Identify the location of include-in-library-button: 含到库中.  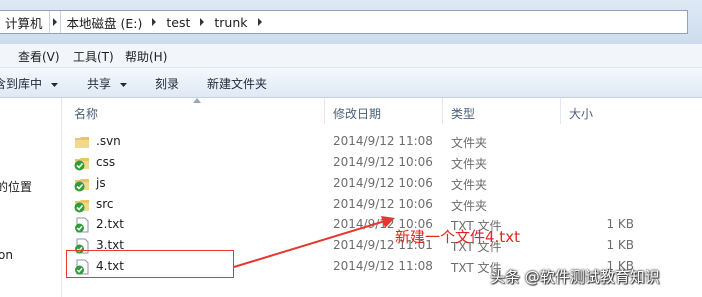
(29, 83).